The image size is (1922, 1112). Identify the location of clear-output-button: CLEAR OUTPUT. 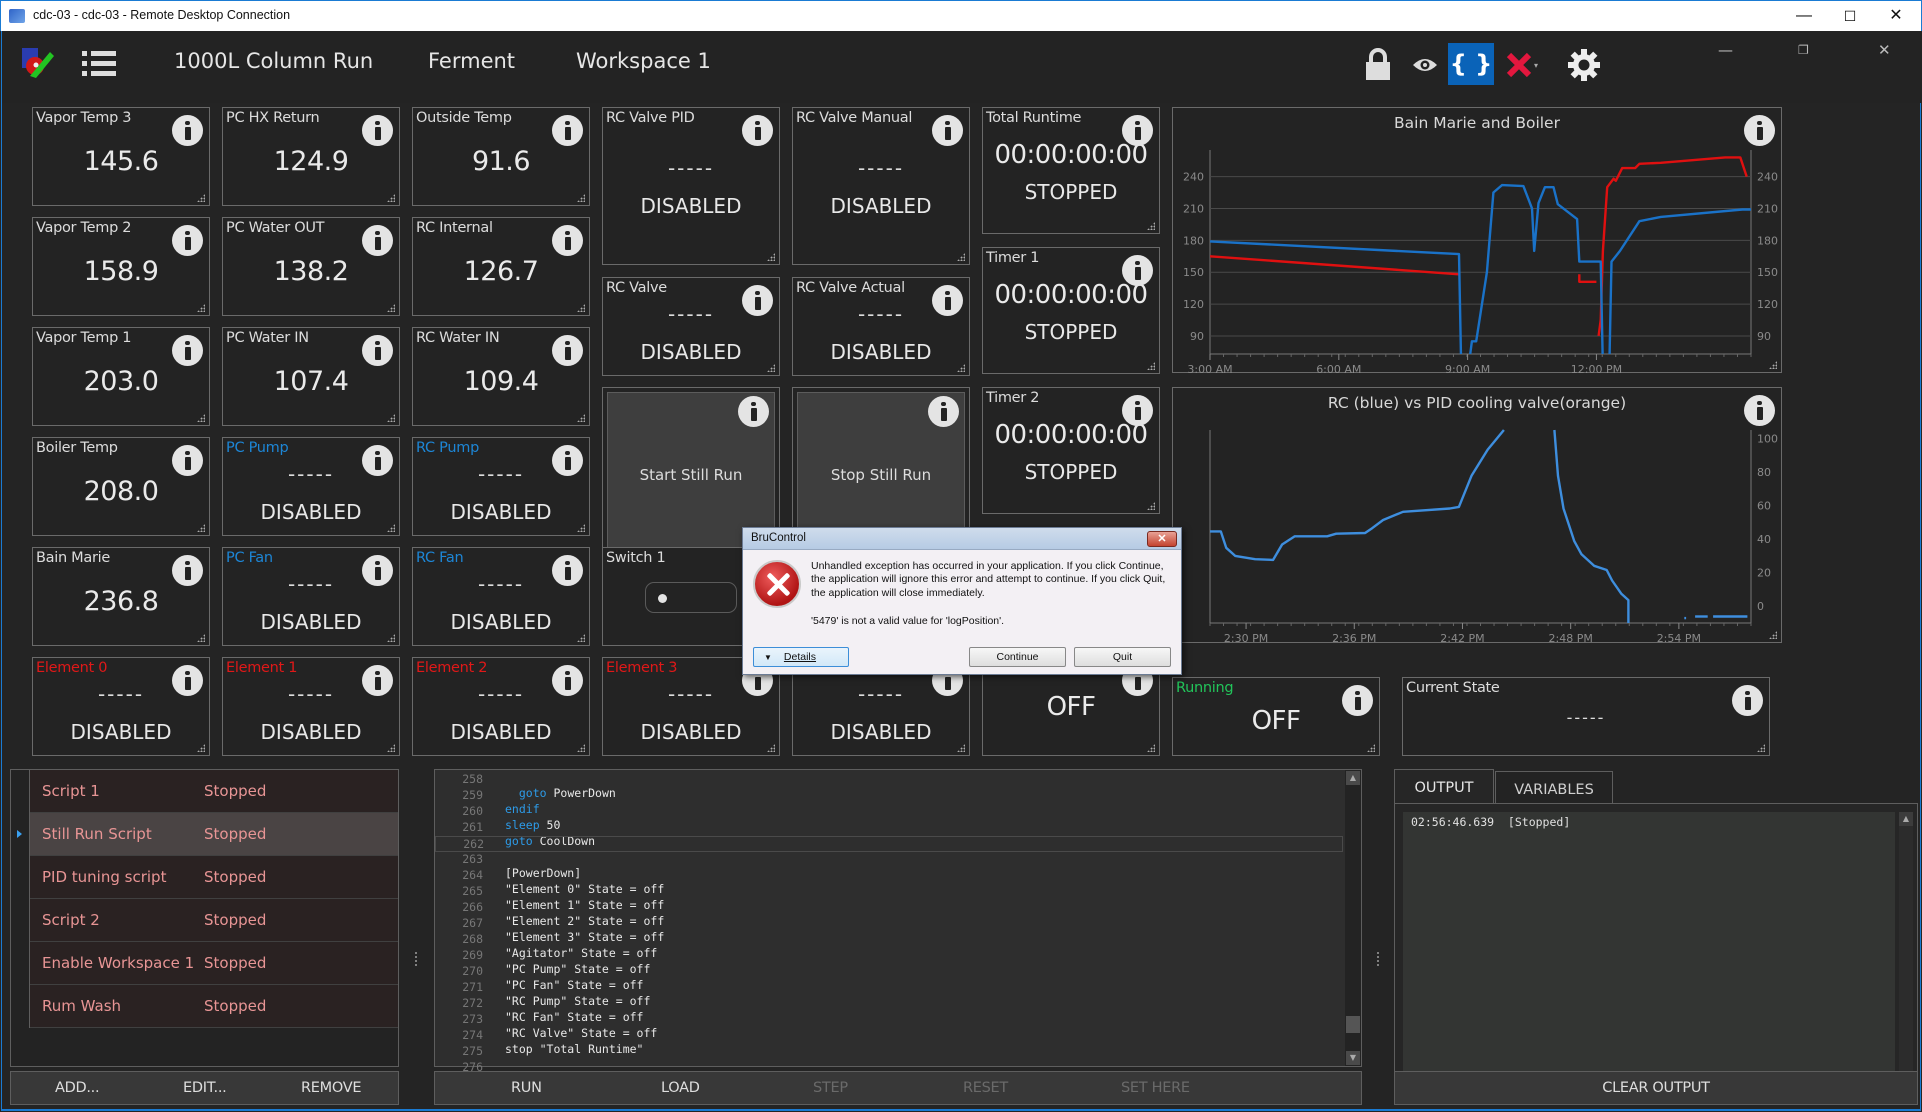
(1656, 1088).